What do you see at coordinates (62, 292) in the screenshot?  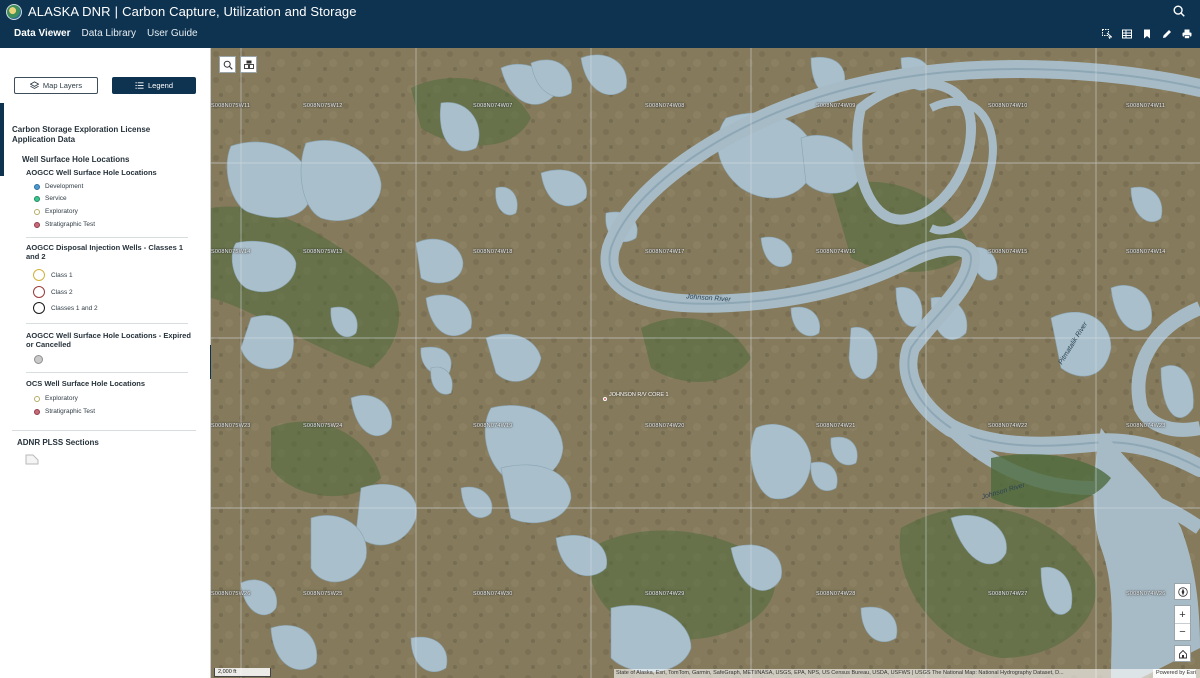 I see `class-2-label: Class 2` at bounding box center [62, 292].